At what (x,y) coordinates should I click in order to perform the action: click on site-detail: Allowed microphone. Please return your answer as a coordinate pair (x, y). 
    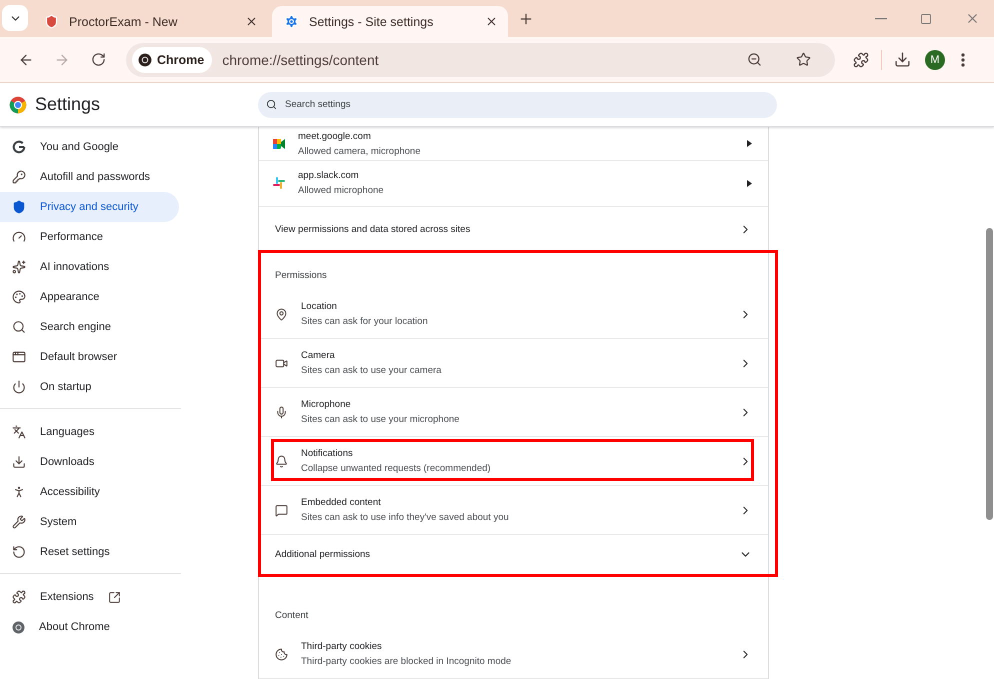
    Looking at the image, I should click on (341, 190).